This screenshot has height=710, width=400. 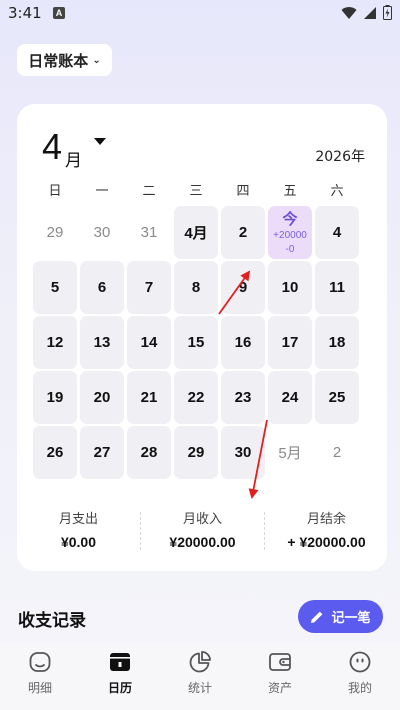 I want to click on day-cell: 24, so click(x=290, y=397).